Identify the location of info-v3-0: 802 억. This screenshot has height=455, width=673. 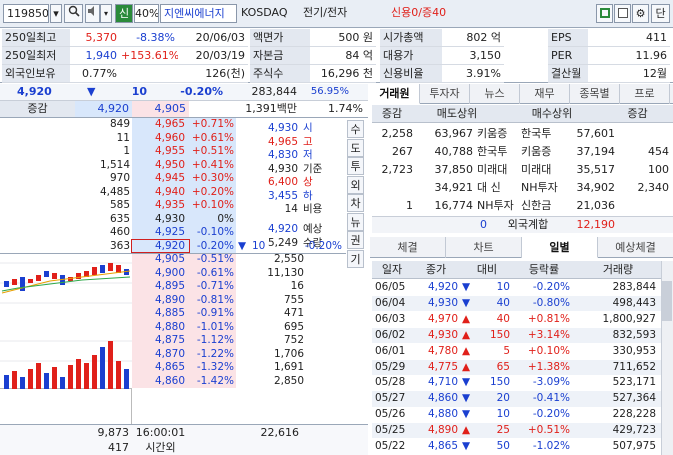
(473, 38).